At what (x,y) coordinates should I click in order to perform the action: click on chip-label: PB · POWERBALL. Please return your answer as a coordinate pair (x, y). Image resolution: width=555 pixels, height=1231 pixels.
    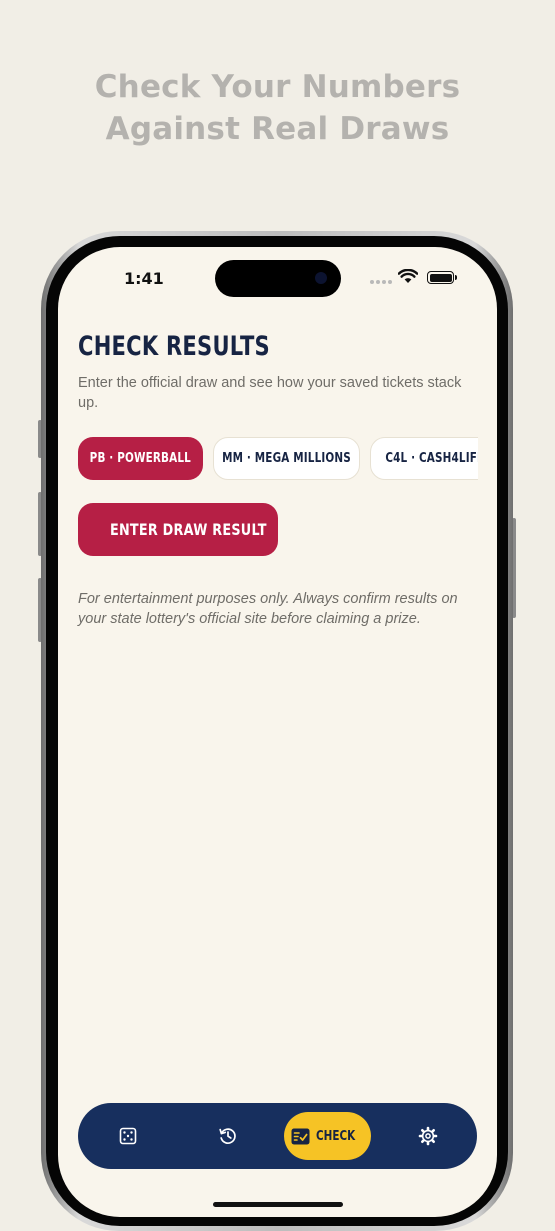
    Looking at the image, I should click on (140, 458).